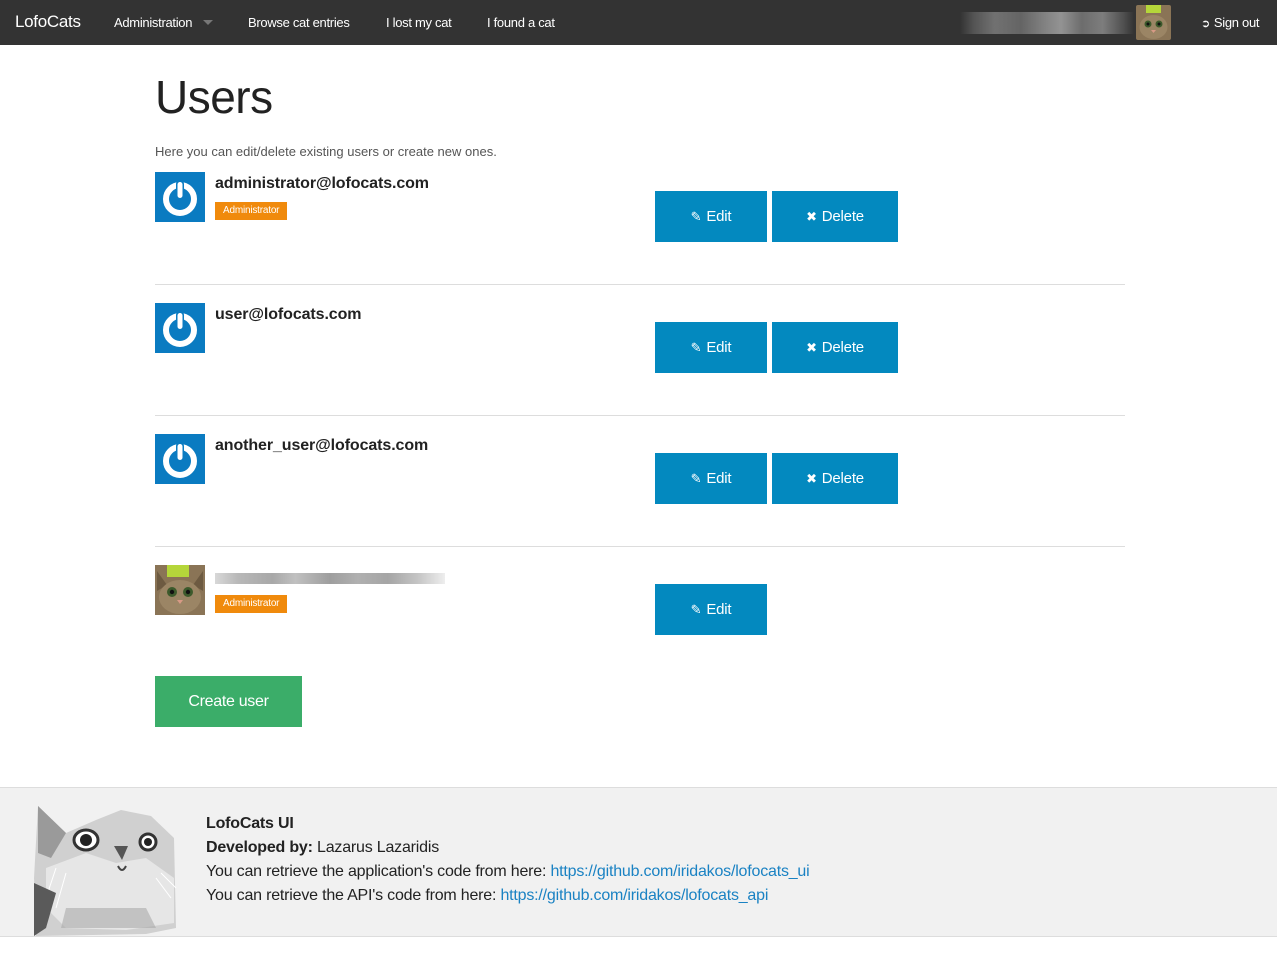 This screenshot has width=1277, height=959. What do you see at coordinates (1153, 22) in the screenshot?
I see `current-user-avatar` at bounding box center [1153, 22].